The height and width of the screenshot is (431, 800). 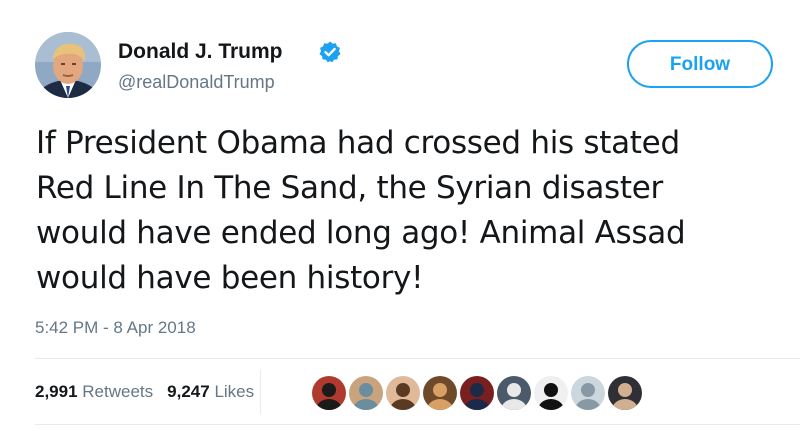 What do you see at coordinates (200, 52) in the screenshot?
I see `author-display-name: Donald J. Trump` at bounding box center [200, 52].